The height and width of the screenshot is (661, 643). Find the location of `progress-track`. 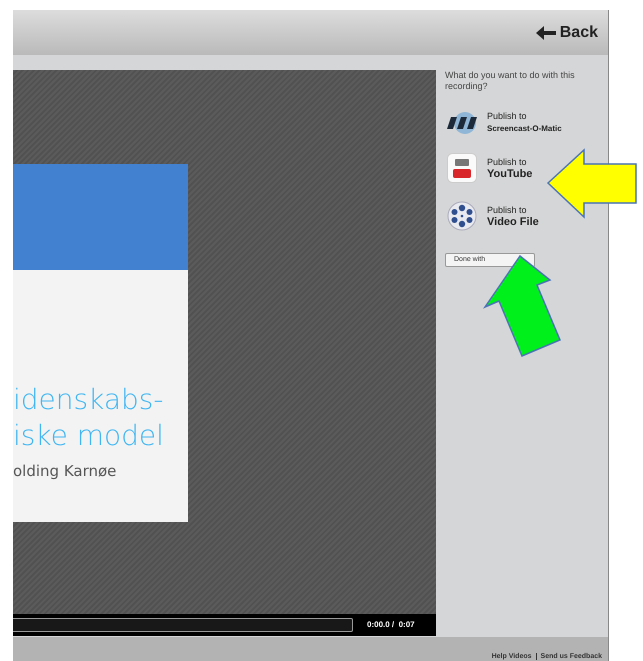

progress-track is located at coordinates (183, 625).